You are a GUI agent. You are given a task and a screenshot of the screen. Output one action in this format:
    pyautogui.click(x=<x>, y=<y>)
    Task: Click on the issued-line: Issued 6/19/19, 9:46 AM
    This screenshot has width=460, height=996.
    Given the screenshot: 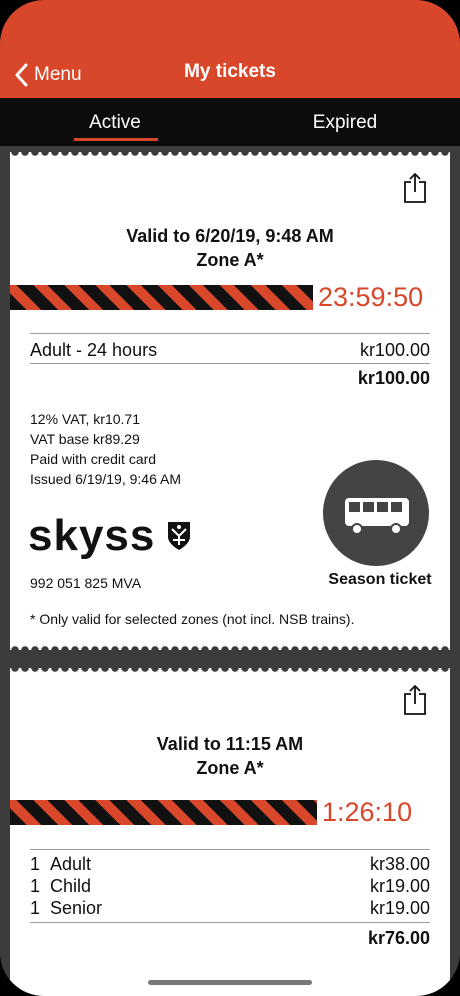 What is the action you would take?
    pyautogui.click(x=105, y=479)
    